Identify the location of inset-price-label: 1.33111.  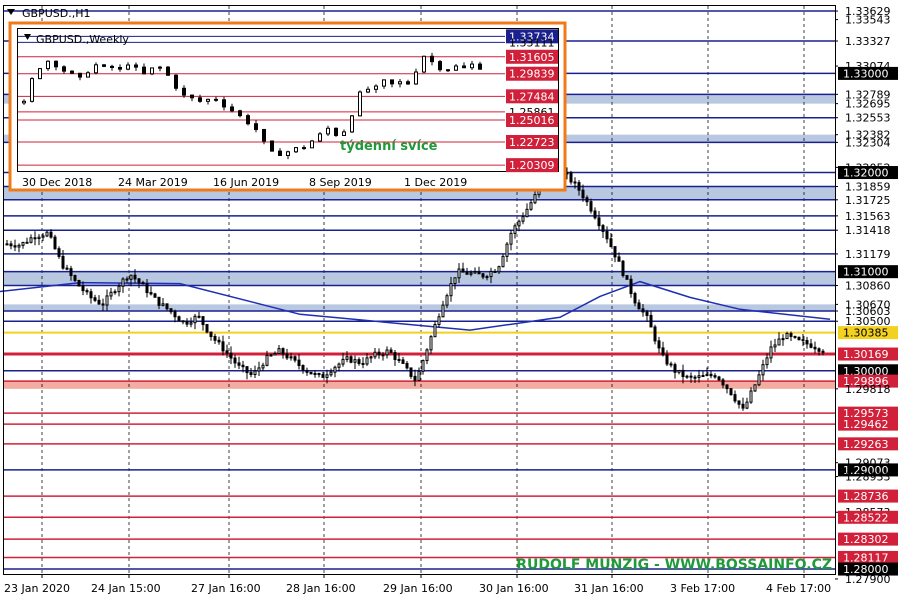
(532, 42).